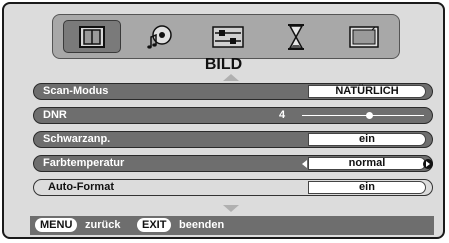  Describe the element at coordinates (282, 115) in the screenshot. I see `dnr-value: 4` at that location.